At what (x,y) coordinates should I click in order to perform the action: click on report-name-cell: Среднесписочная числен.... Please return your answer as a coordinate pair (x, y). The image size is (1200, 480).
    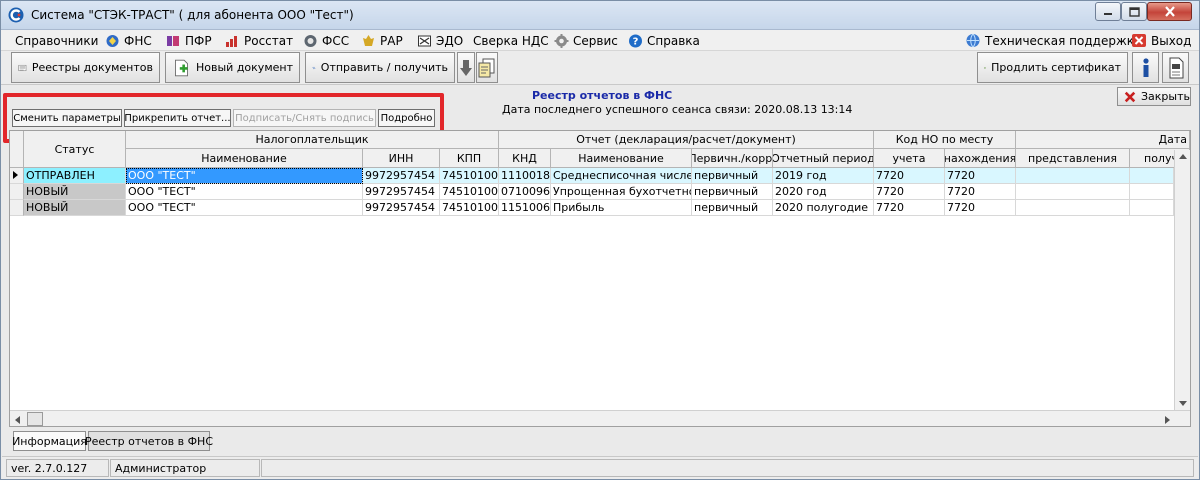
    Looking at the image, I should click on (621, 176).